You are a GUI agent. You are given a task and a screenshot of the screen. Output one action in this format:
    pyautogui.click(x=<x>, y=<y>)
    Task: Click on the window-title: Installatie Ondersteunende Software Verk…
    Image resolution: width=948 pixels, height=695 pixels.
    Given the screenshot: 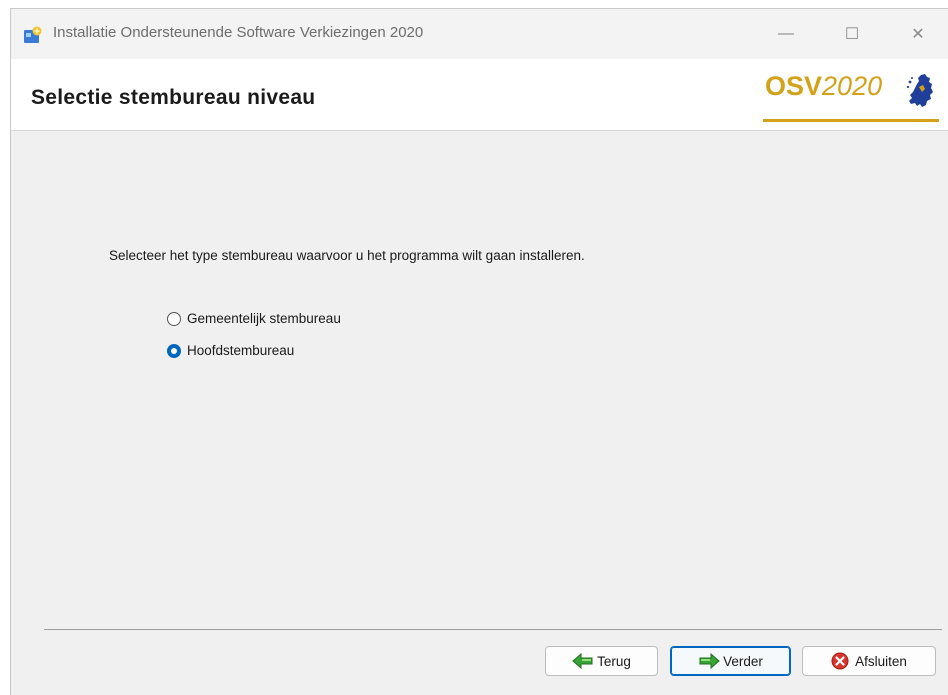 What is the action you would take?
    pyautogui.click(x=238, y=32)
    